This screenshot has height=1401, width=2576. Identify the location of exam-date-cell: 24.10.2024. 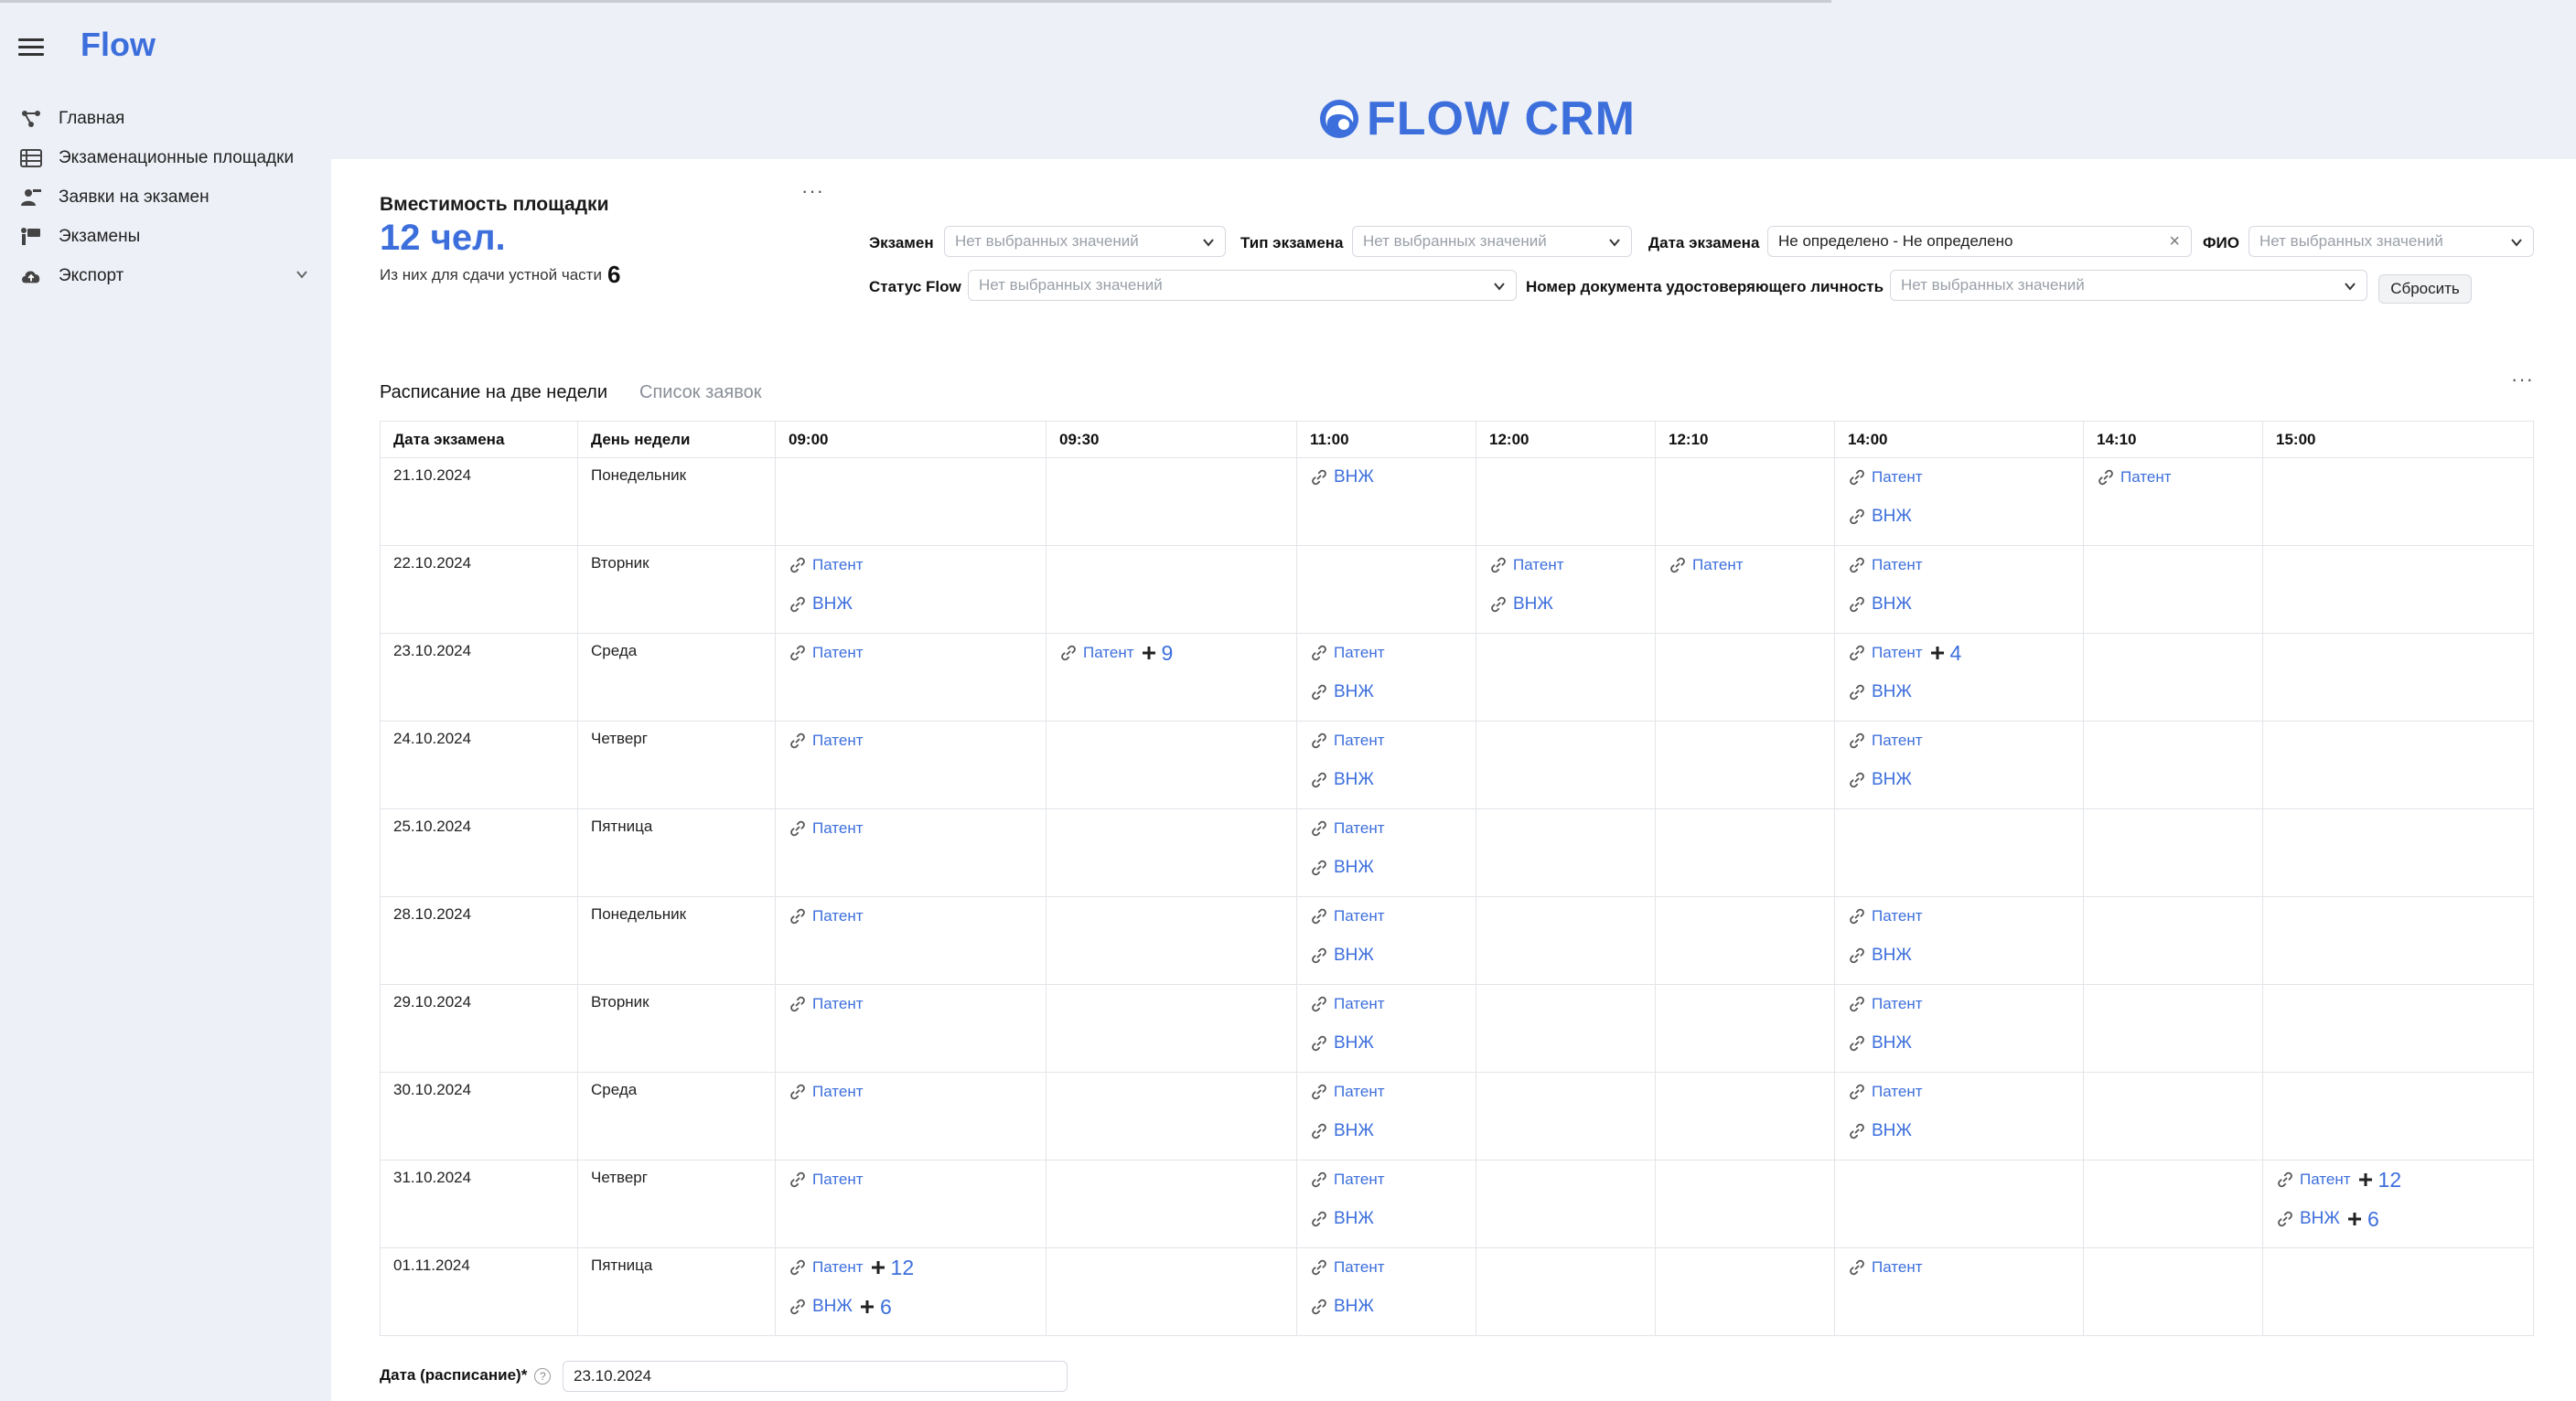
(479, 765).